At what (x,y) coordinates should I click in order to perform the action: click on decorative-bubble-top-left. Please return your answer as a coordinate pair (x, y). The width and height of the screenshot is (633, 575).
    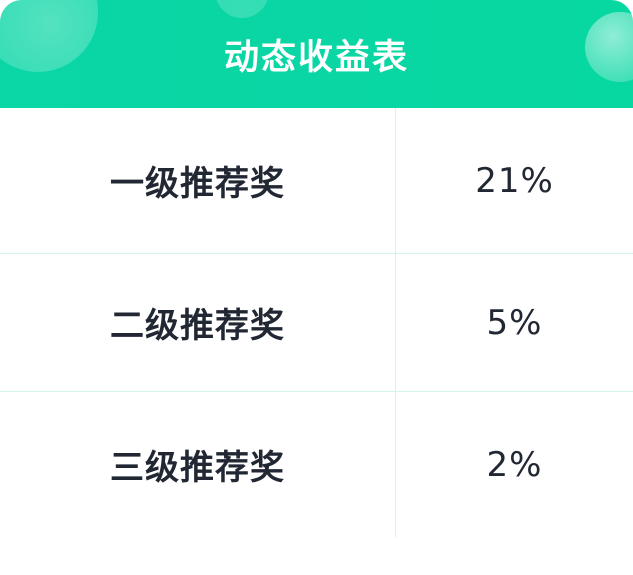
    Looking at the image, I should click on (49, 36).